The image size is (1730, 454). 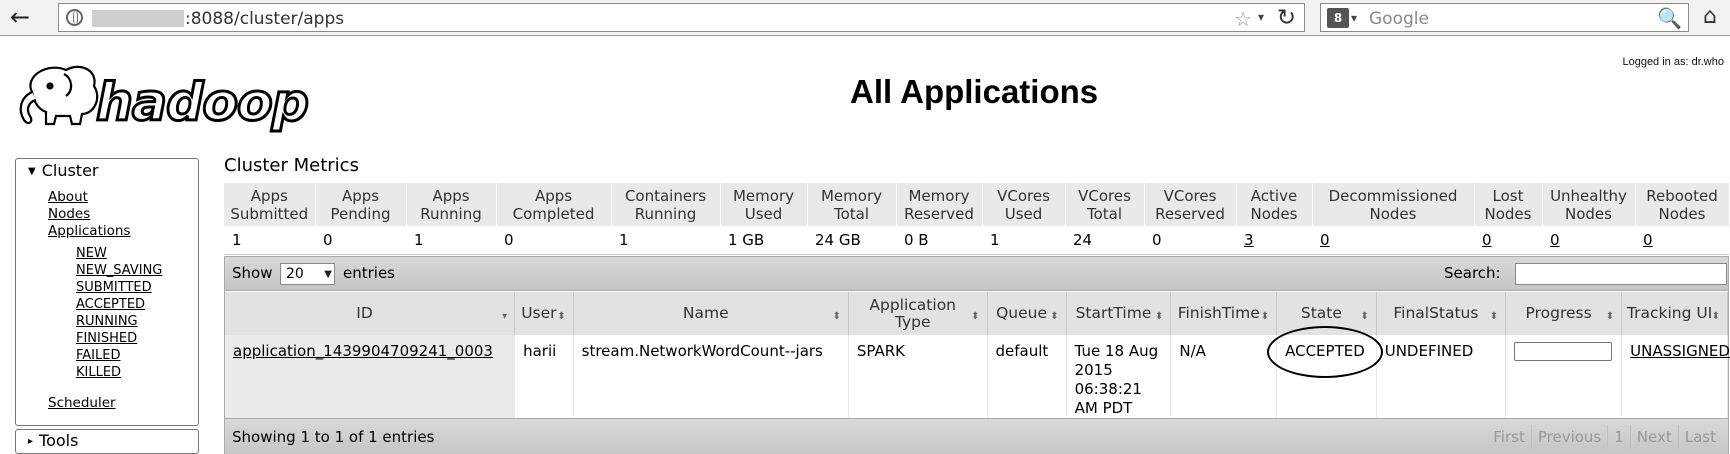 What do you see at coordinates (1568, 437) in the screenshot?
I see `pager-previous-button: Previous` at bounding box center [1568, 437].